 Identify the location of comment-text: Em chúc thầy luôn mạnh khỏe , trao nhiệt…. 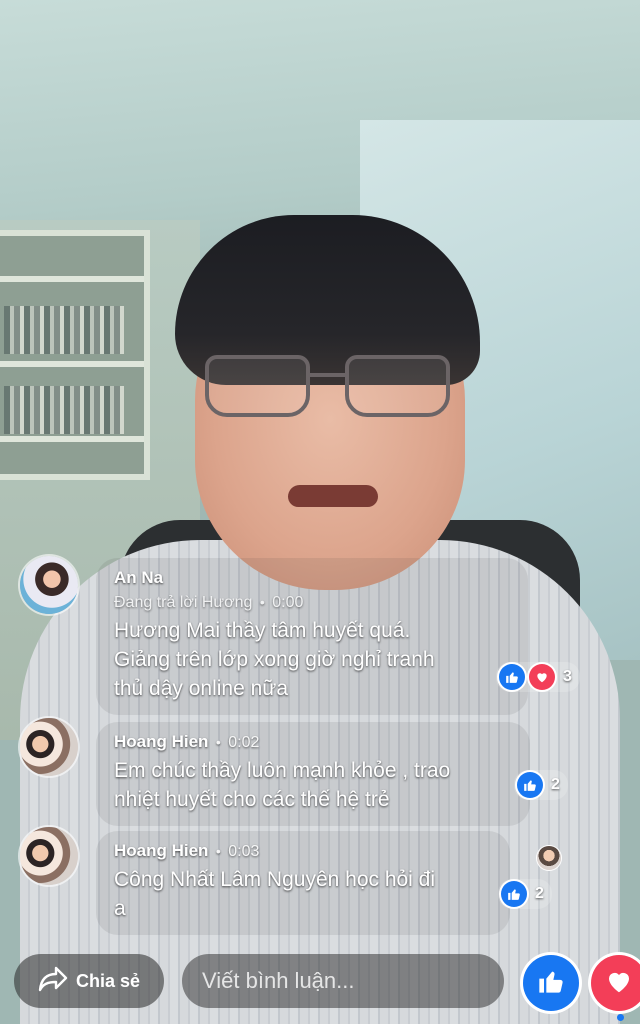
(282, 785).